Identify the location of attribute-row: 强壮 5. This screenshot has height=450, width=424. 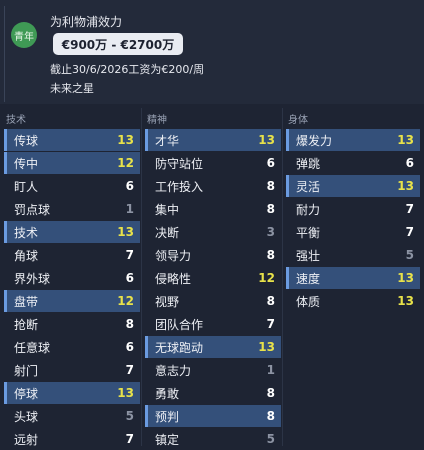
(353, 255).